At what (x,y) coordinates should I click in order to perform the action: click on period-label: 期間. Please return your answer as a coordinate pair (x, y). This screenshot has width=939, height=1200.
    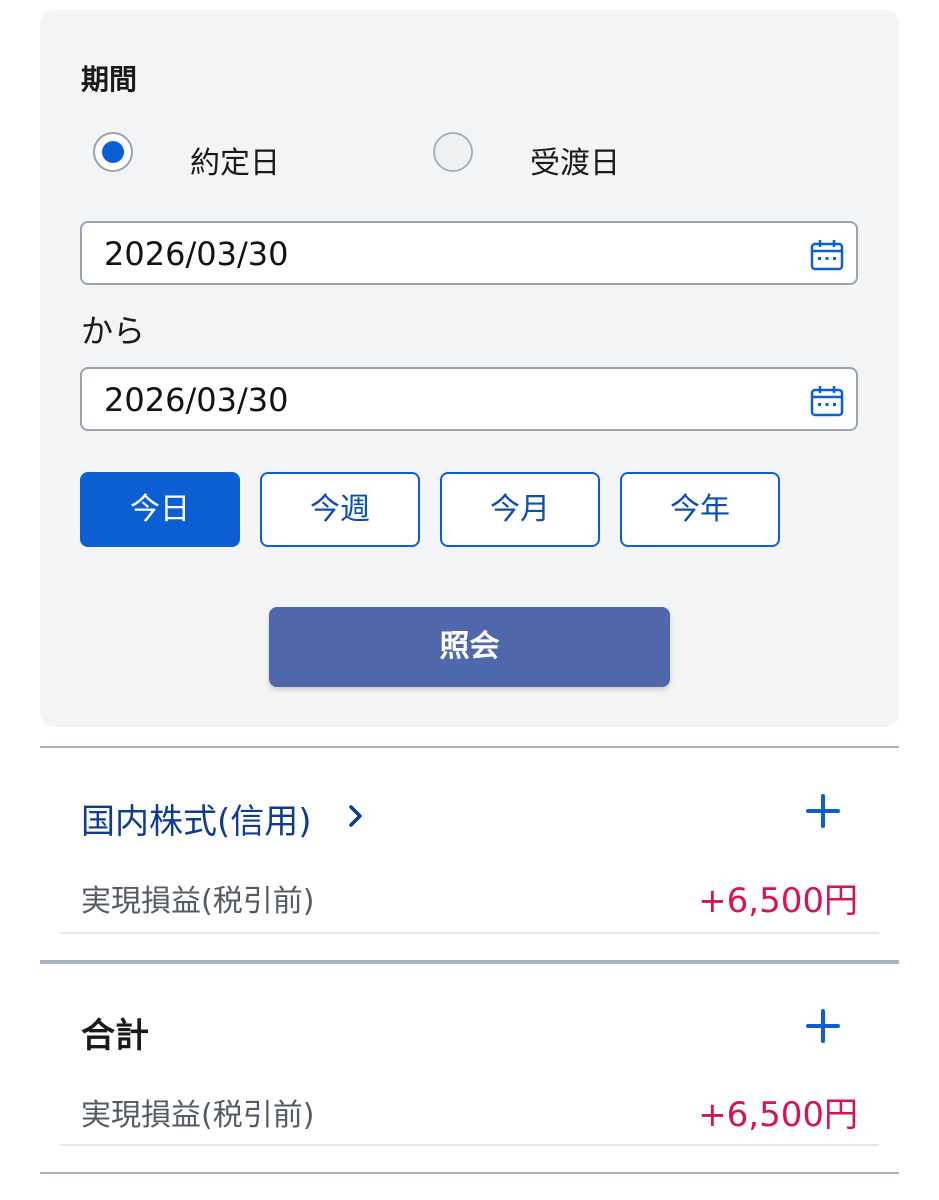
    Looking at the image, I should click on (109, 79).